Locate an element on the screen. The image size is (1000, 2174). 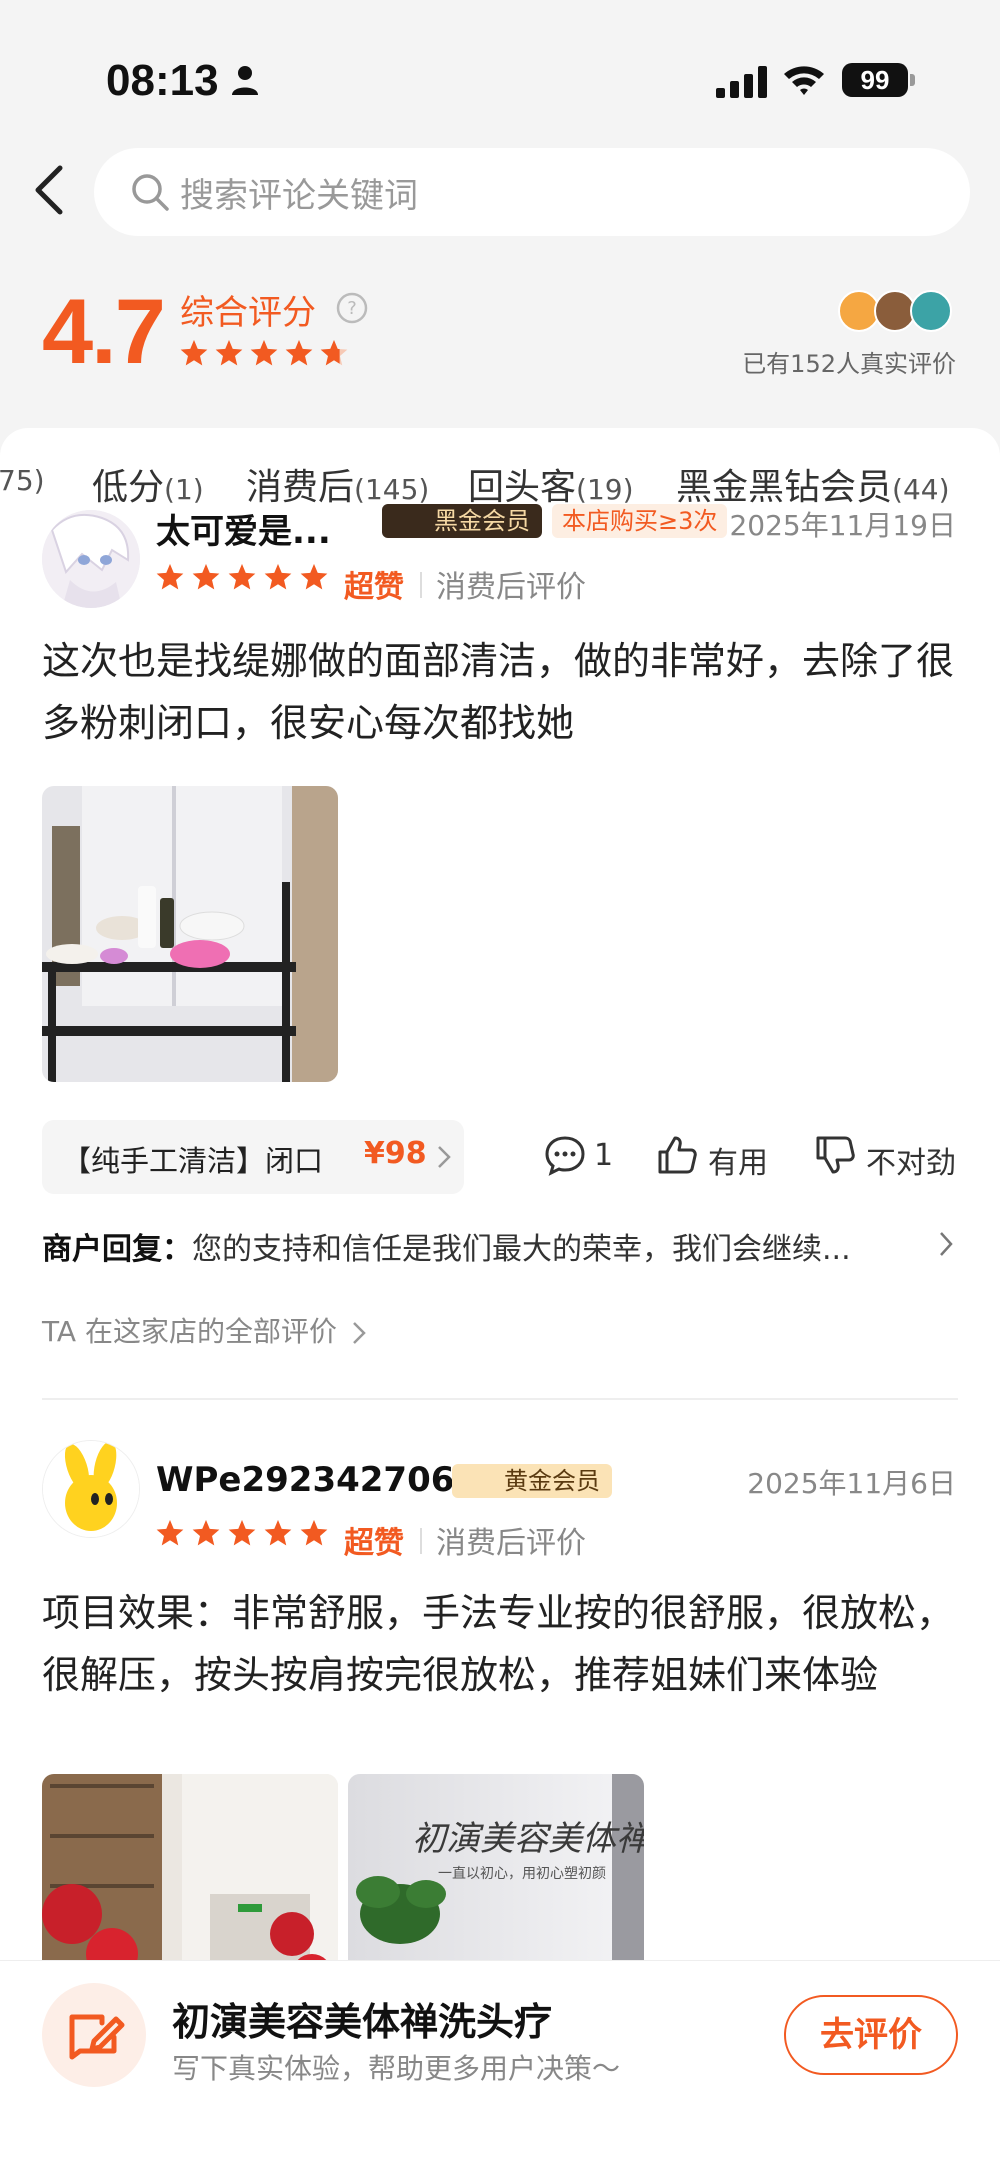
repeat-purchase-tag: 本店购买≥3次 is located at coordinates (640, 521).